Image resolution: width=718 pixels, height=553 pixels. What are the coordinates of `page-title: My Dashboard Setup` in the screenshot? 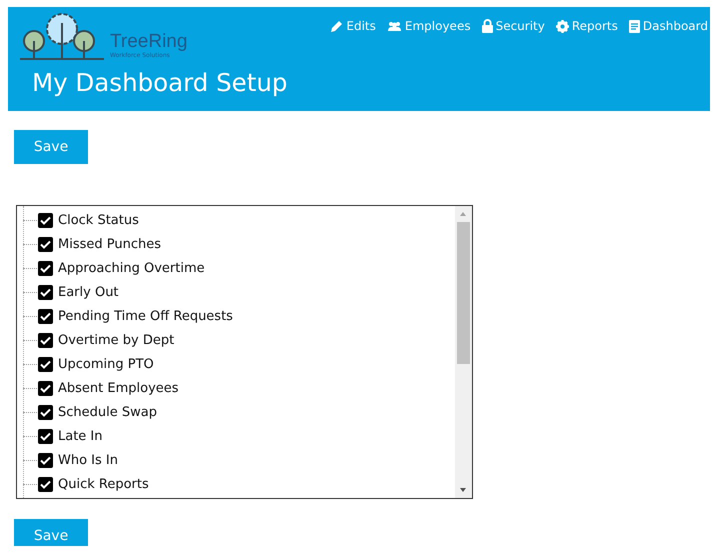 It's located at (160, 83).